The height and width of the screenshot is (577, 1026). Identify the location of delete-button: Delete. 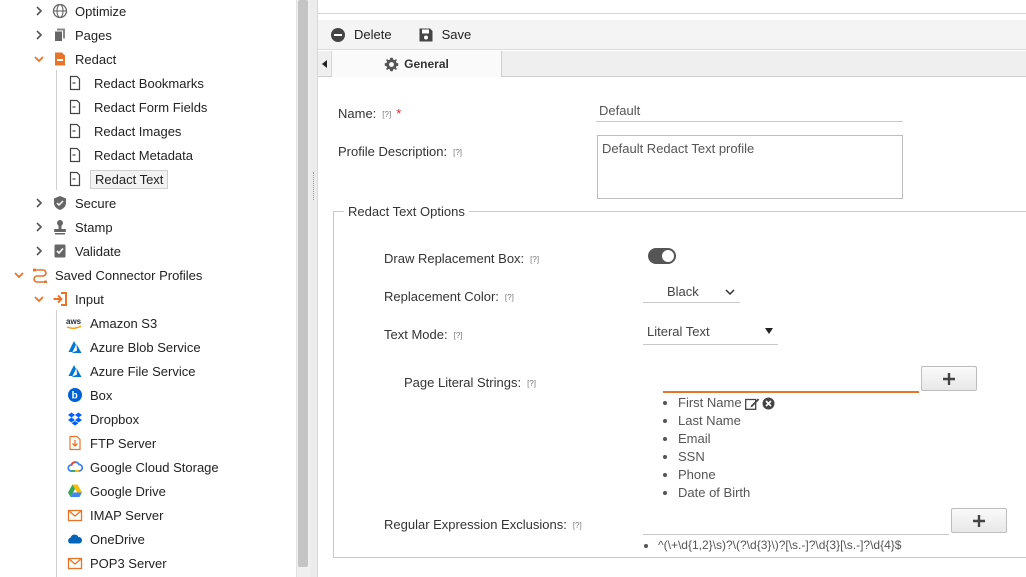
(361, 35).